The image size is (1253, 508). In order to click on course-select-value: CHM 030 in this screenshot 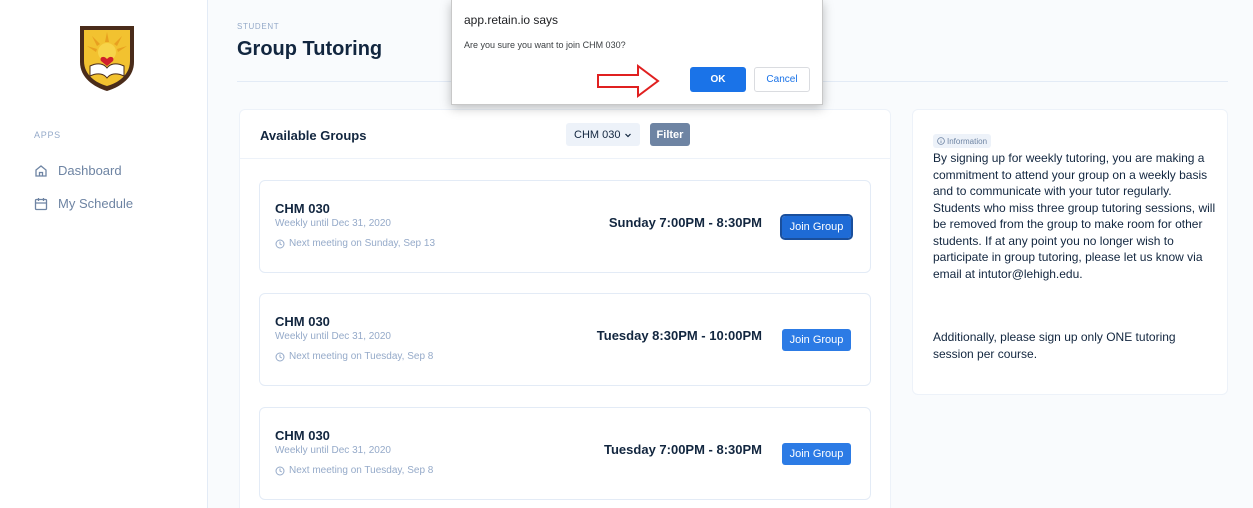, I will do `click(597, 134)`.